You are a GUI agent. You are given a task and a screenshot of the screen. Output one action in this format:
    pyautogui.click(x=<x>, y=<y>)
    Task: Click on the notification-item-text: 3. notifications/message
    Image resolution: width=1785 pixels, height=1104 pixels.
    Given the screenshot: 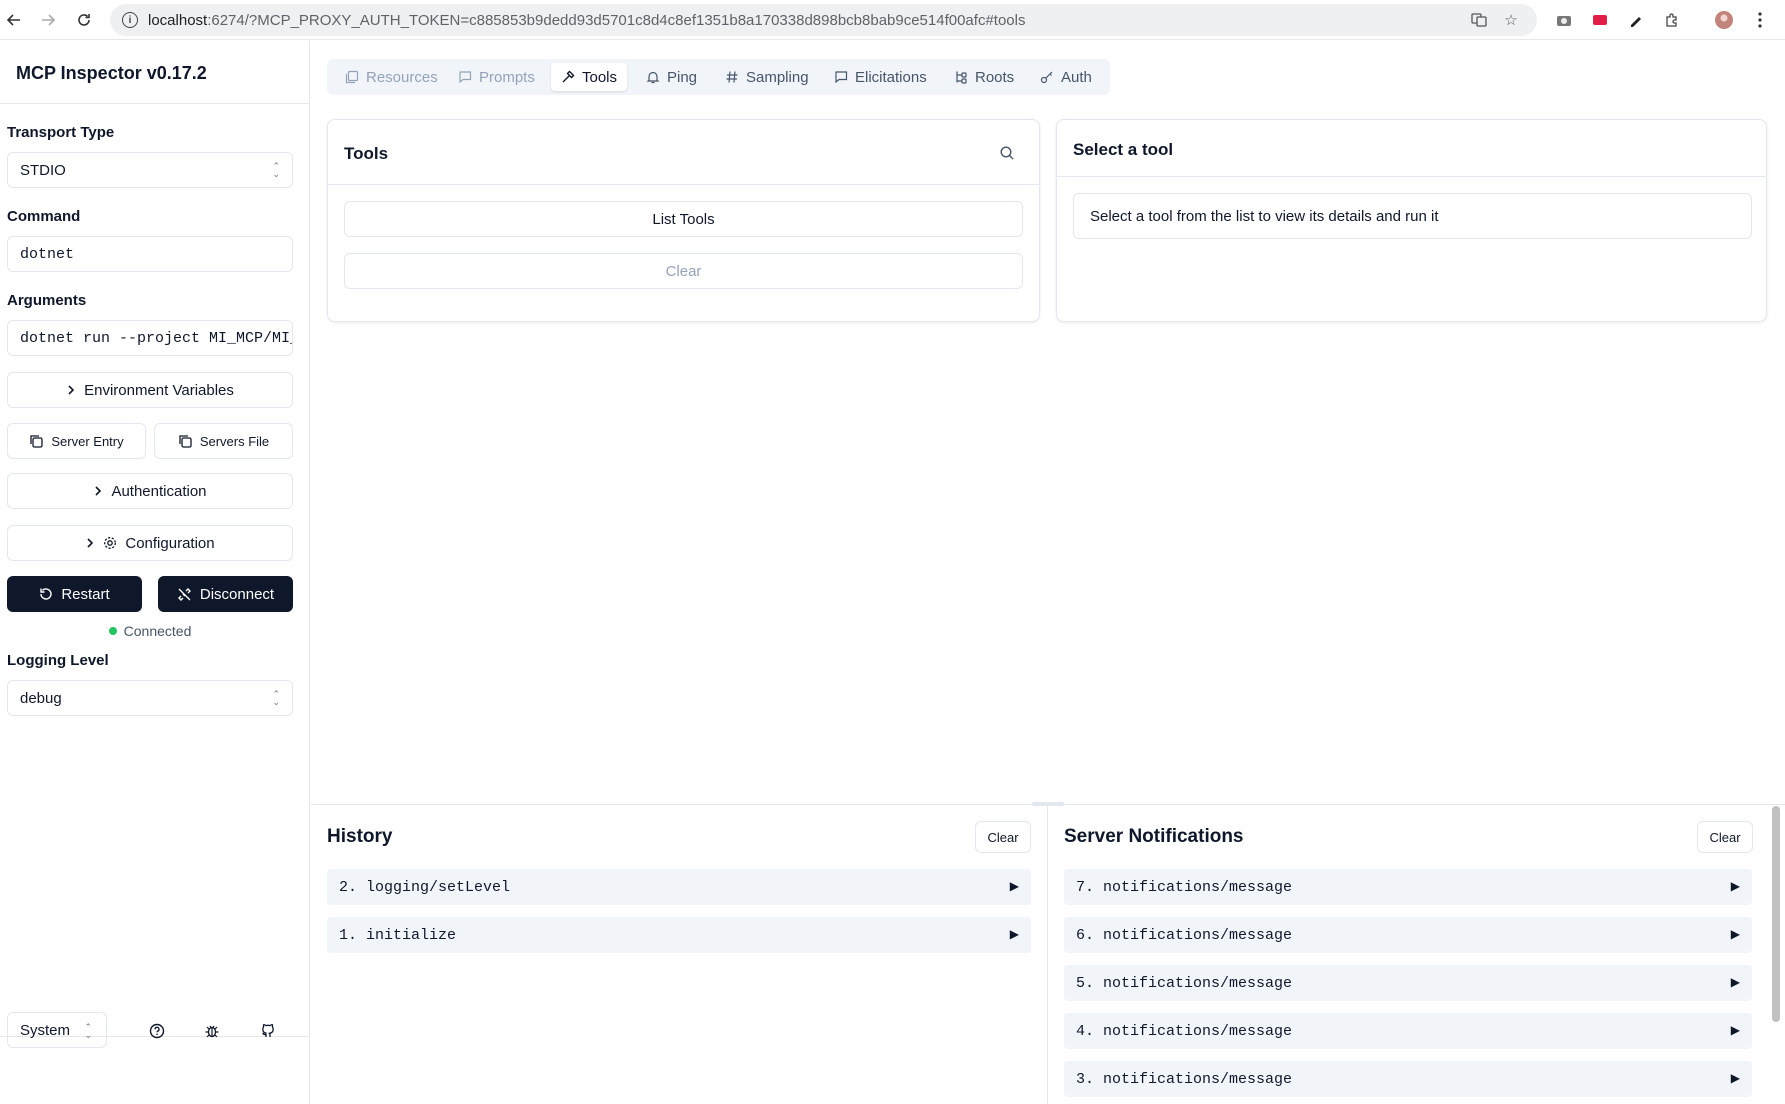 What is the action you would take?
    pyautogui.click(x=1184, y=1079)
    